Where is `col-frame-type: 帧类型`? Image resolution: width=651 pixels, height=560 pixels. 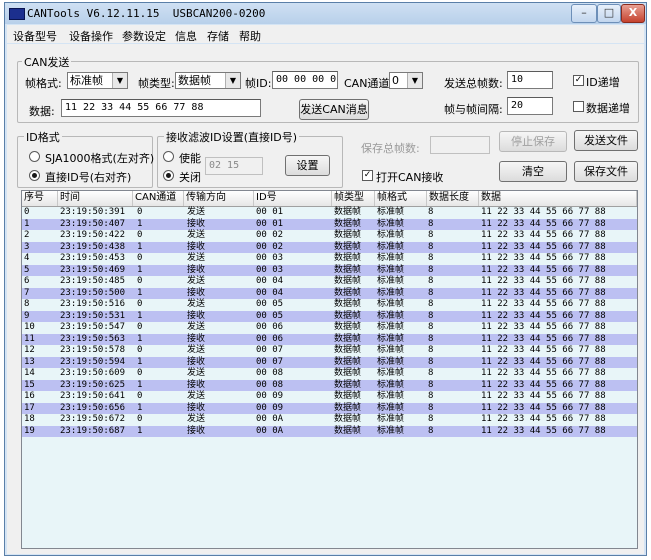
col-frame-type: 帧类型 is located at coordinates (353, 198).